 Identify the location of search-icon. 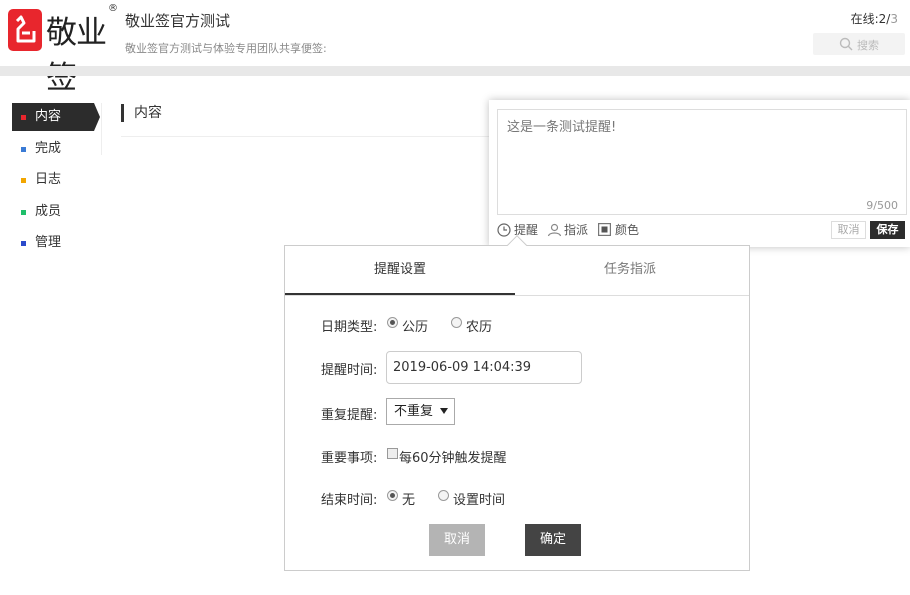
(846, 44).